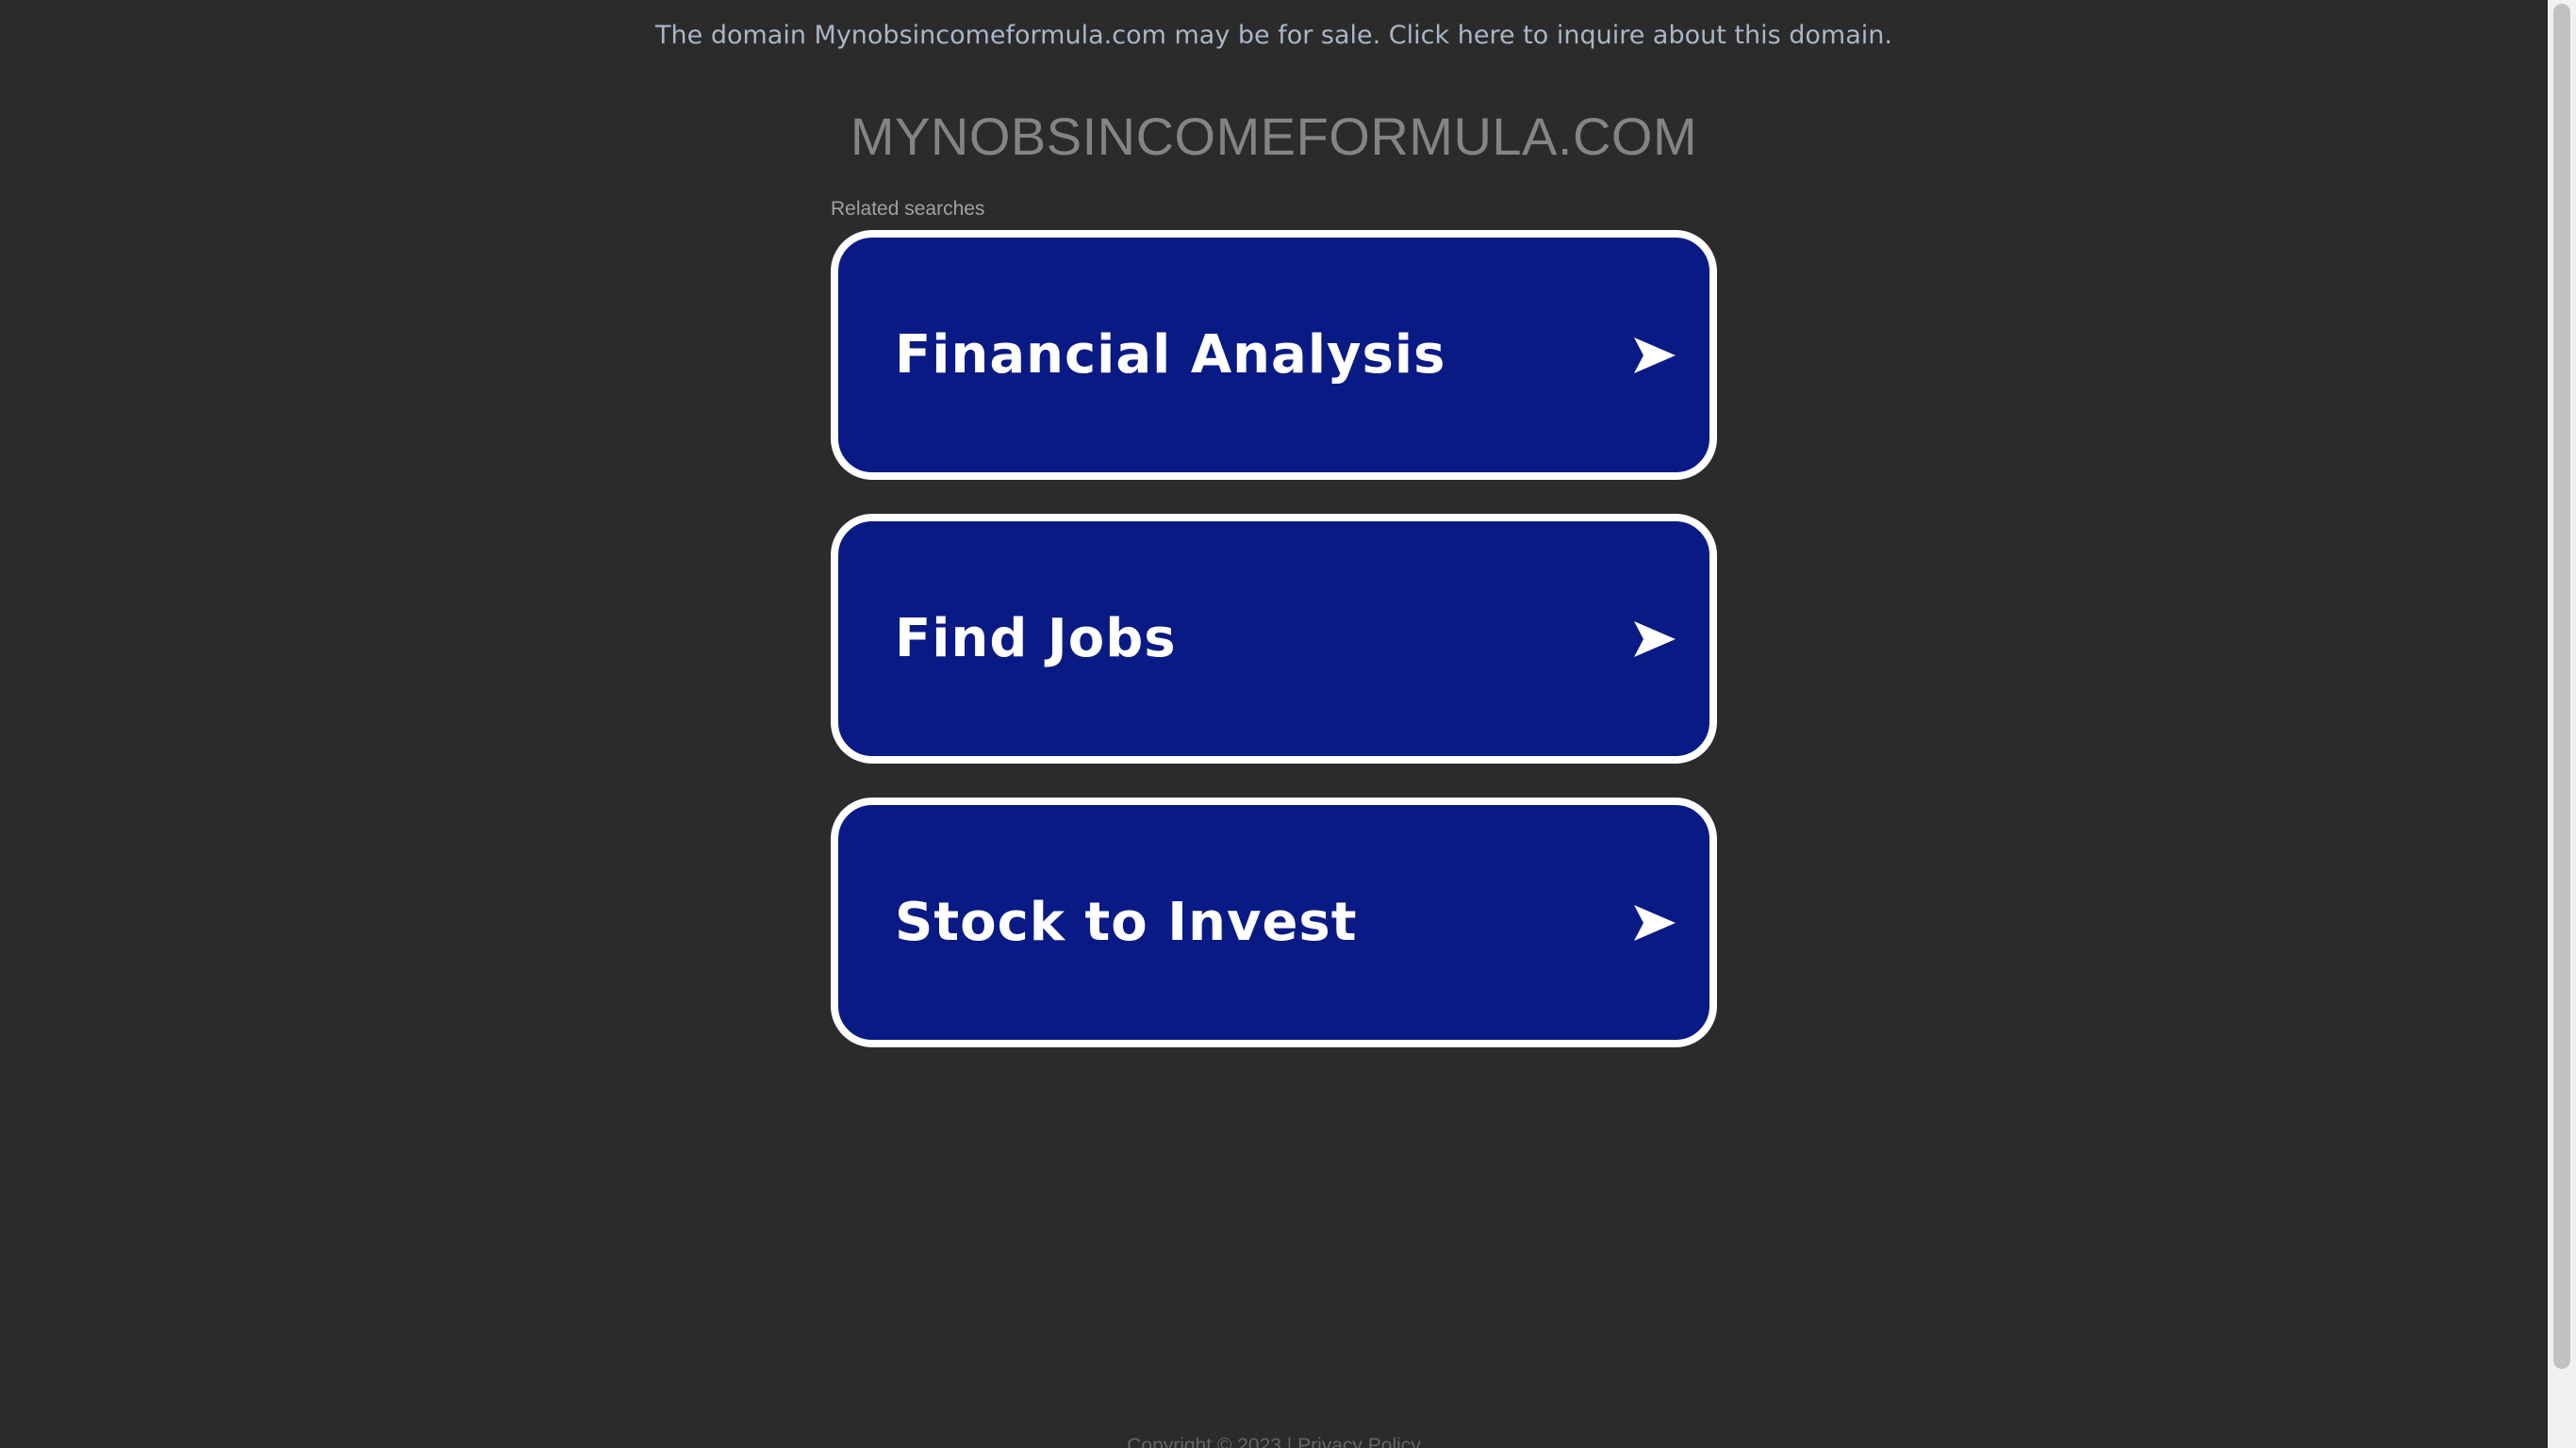 Image resolution: width=2576 pixels, height=1448 pixels. I want to click on scrollbar-thumb, so click(2561, 686).